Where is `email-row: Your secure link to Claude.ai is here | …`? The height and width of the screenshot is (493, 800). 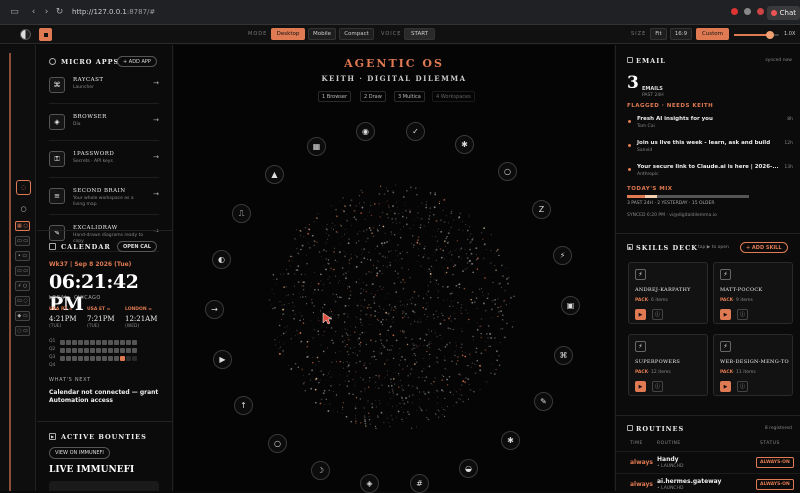
email-row: Your secure link to Claude.ai is here | … is located at coordinates (710, 172).